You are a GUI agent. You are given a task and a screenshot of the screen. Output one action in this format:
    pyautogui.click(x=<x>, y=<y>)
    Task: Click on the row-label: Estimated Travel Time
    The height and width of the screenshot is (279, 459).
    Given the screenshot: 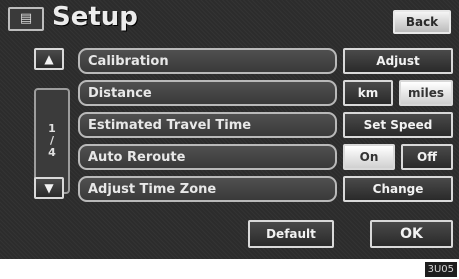 What is the action you would take?
    pyautogui.click(x=170, y=125)
    